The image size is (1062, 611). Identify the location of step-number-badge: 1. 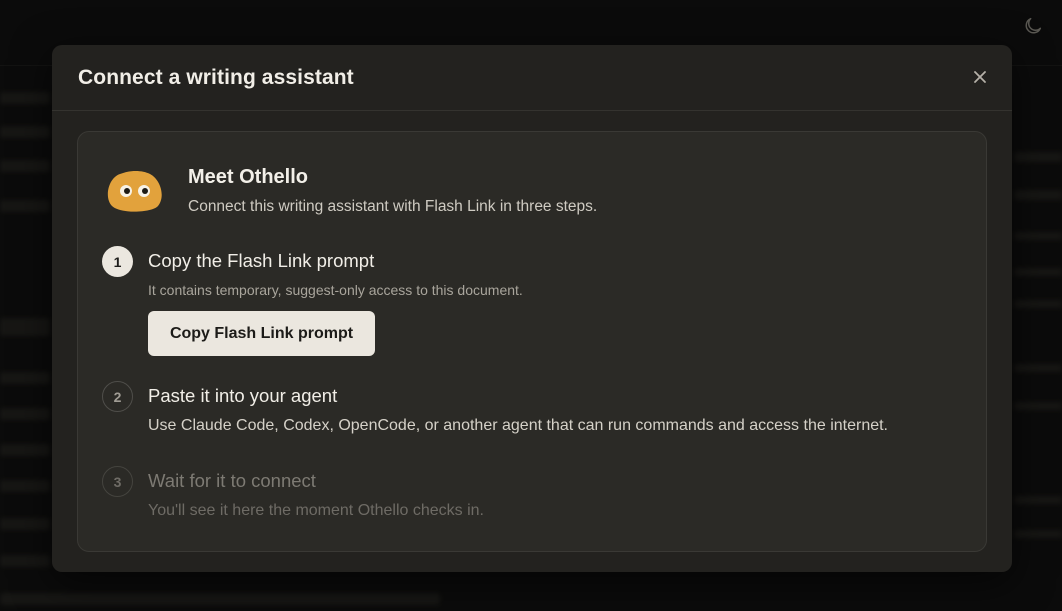
(117, 261).